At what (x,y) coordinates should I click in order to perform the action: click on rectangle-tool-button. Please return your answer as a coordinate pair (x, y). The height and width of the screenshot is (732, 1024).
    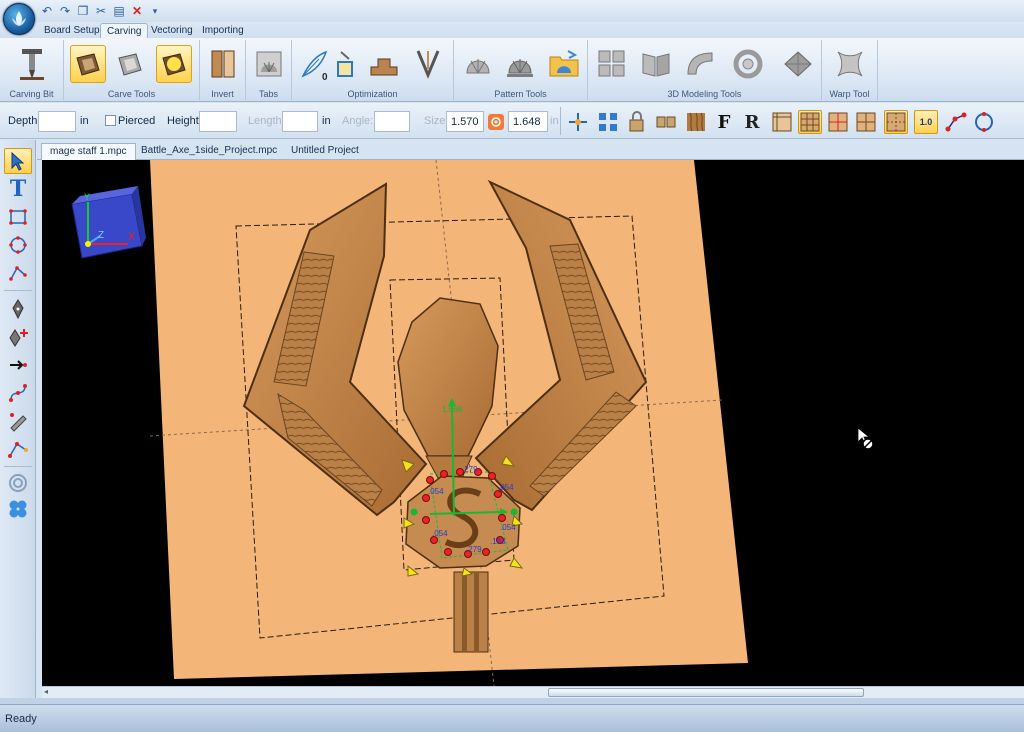
    Looking at the image, I should click on (18, 217).